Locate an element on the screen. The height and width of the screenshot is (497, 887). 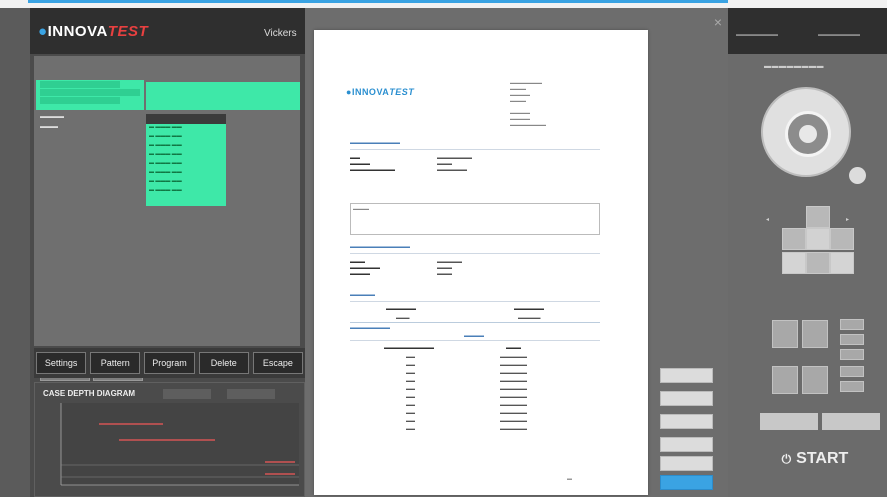
delete-button: Delete is located at coordinates (223, 363).